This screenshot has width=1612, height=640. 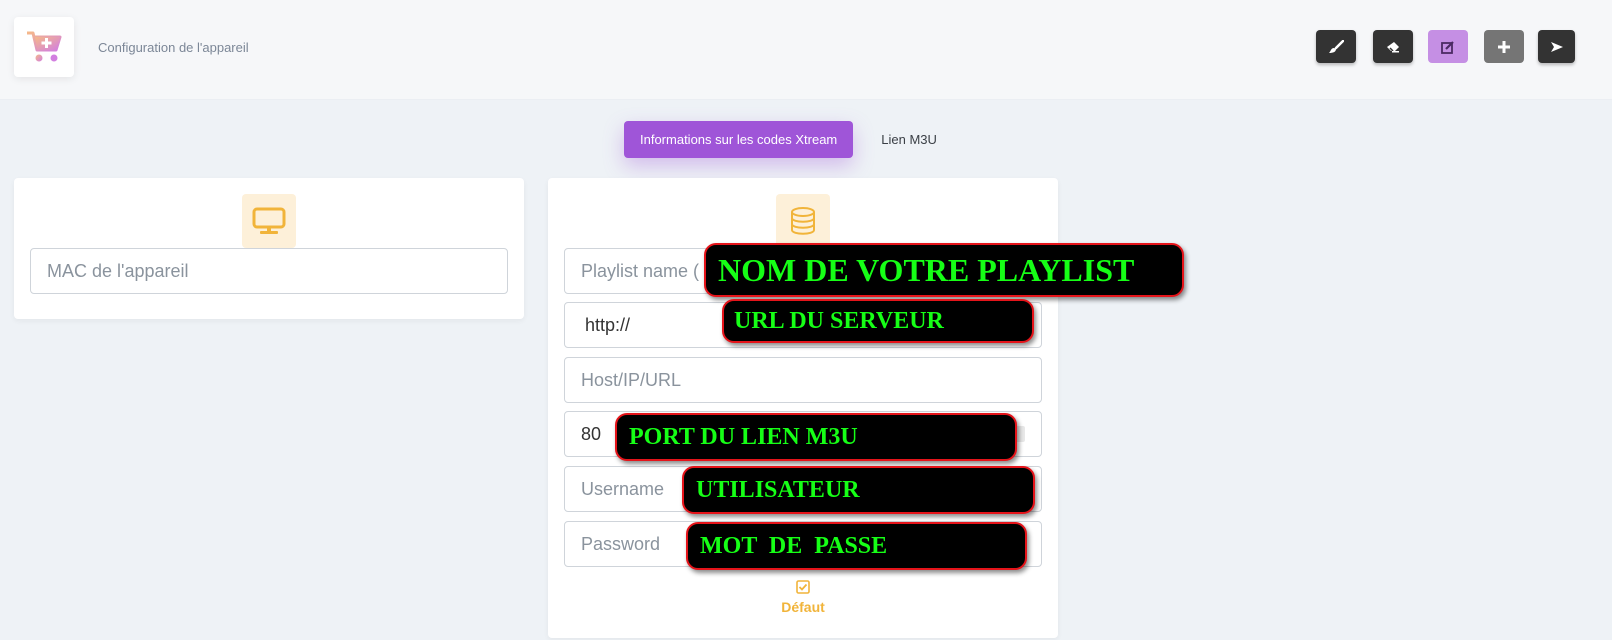 What do you see at coordinates (803, 587) in the screenshot?
I see `checkbox-checked-icon` at bounding box center [803, 587].